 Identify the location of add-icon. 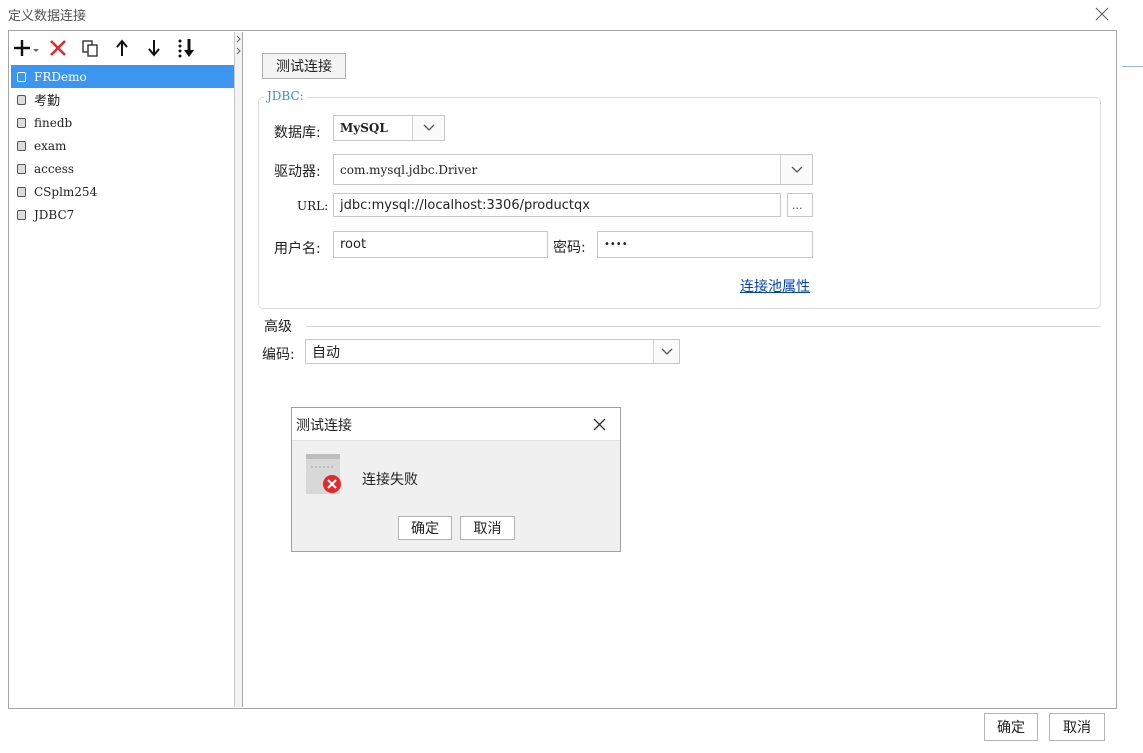
(26, 48).